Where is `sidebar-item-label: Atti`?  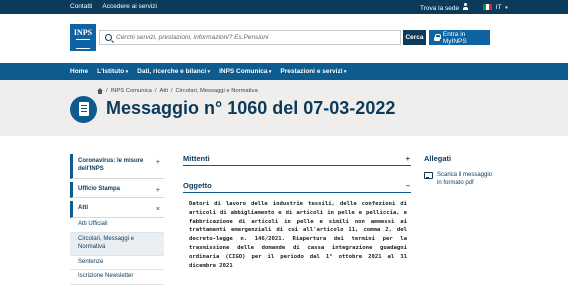 sidebar-item-label: Atti is located at coordinates (83, 208).